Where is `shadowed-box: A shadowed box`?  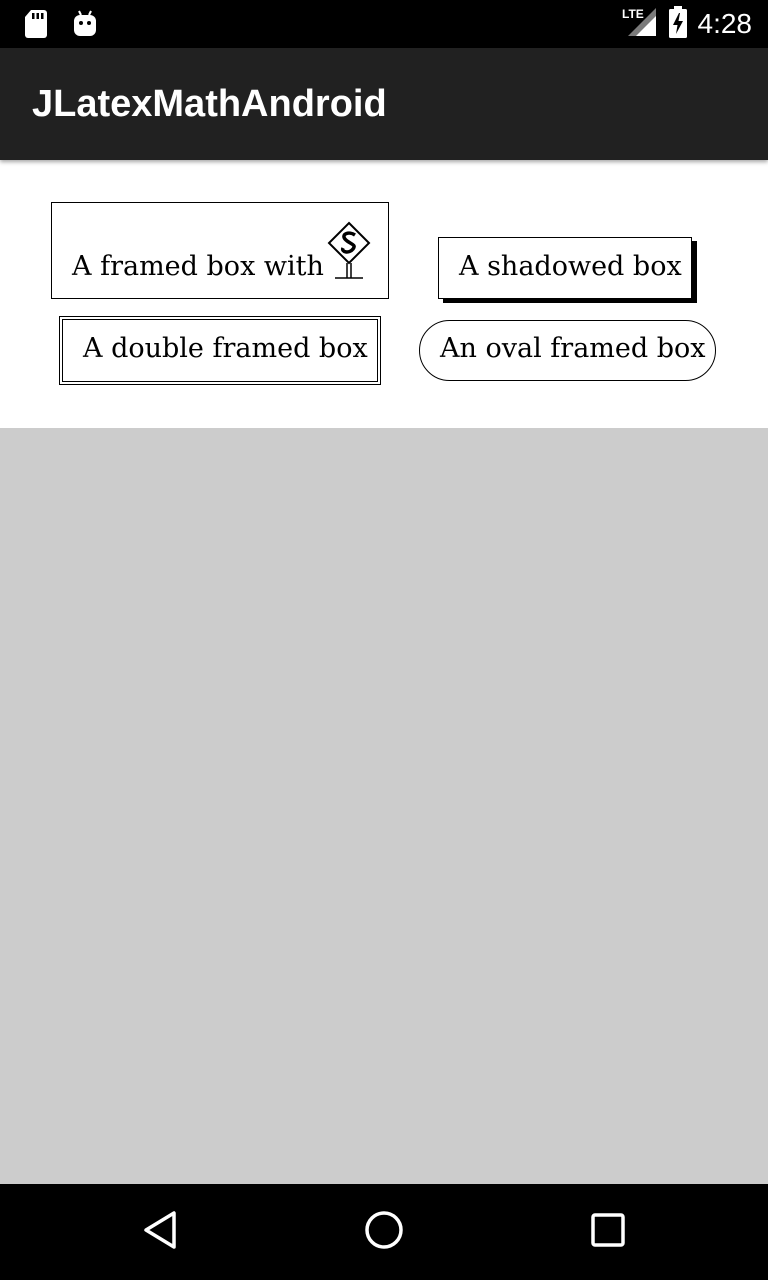
shadowed-box: A shadowed box is located at coordinates (565, 268).